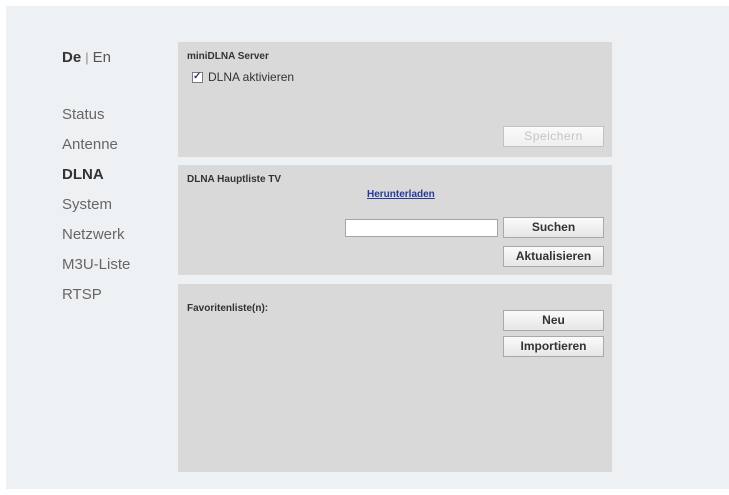  What do you see at coordinates (71, 57) in the screenshot?
I see `lang-de-link: De` at bounding box center [71, 57].